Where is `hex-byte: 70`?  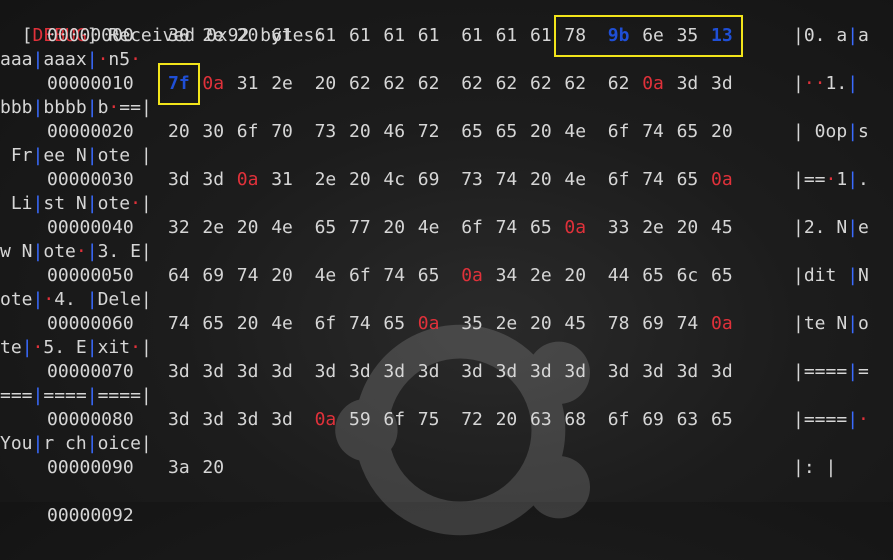
hex-byte: 70 is located at coordinates (282, 131).